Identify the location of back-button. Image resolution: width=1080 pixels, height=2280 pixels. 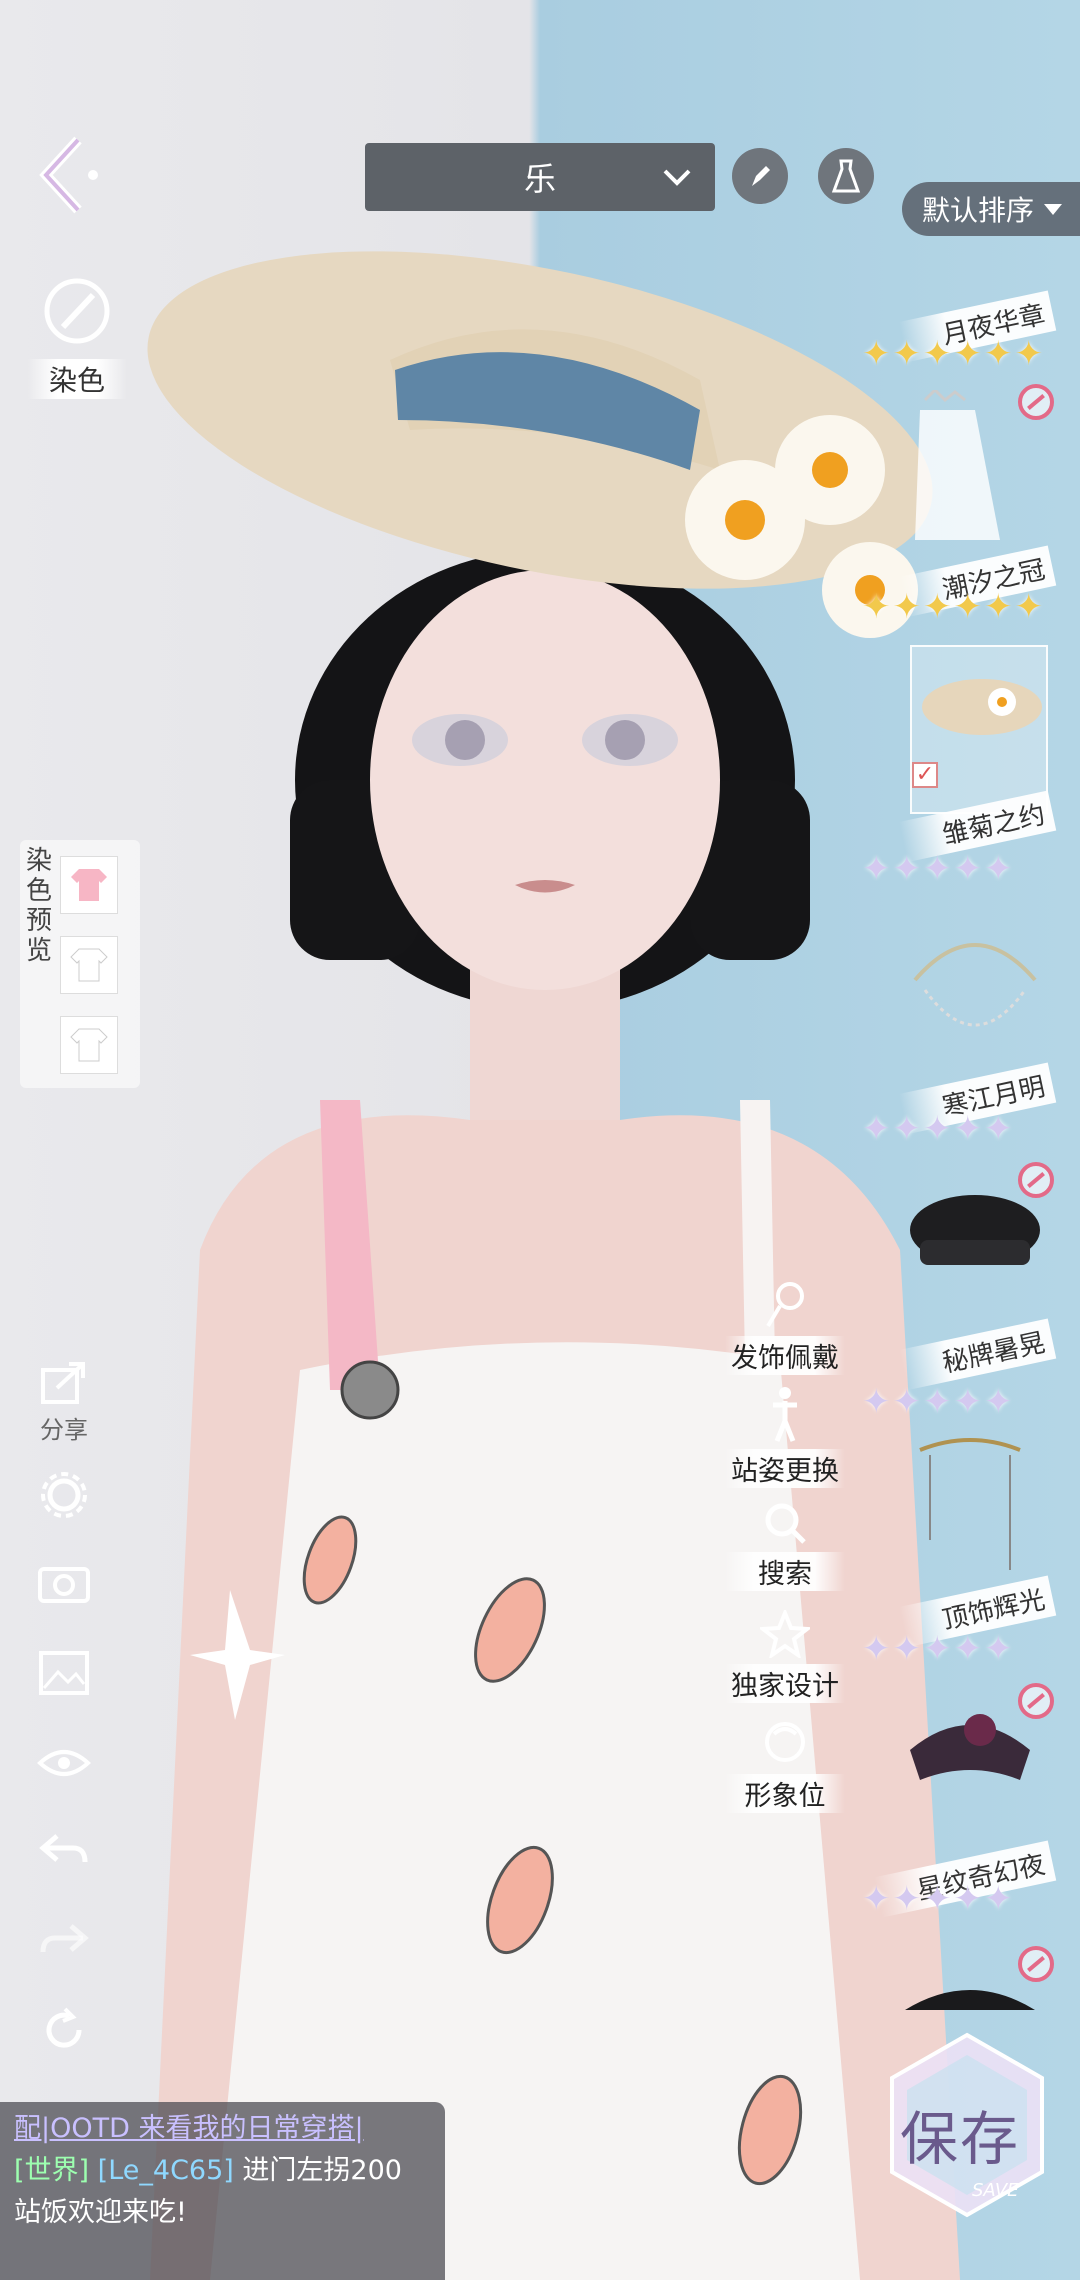
(73, 175).